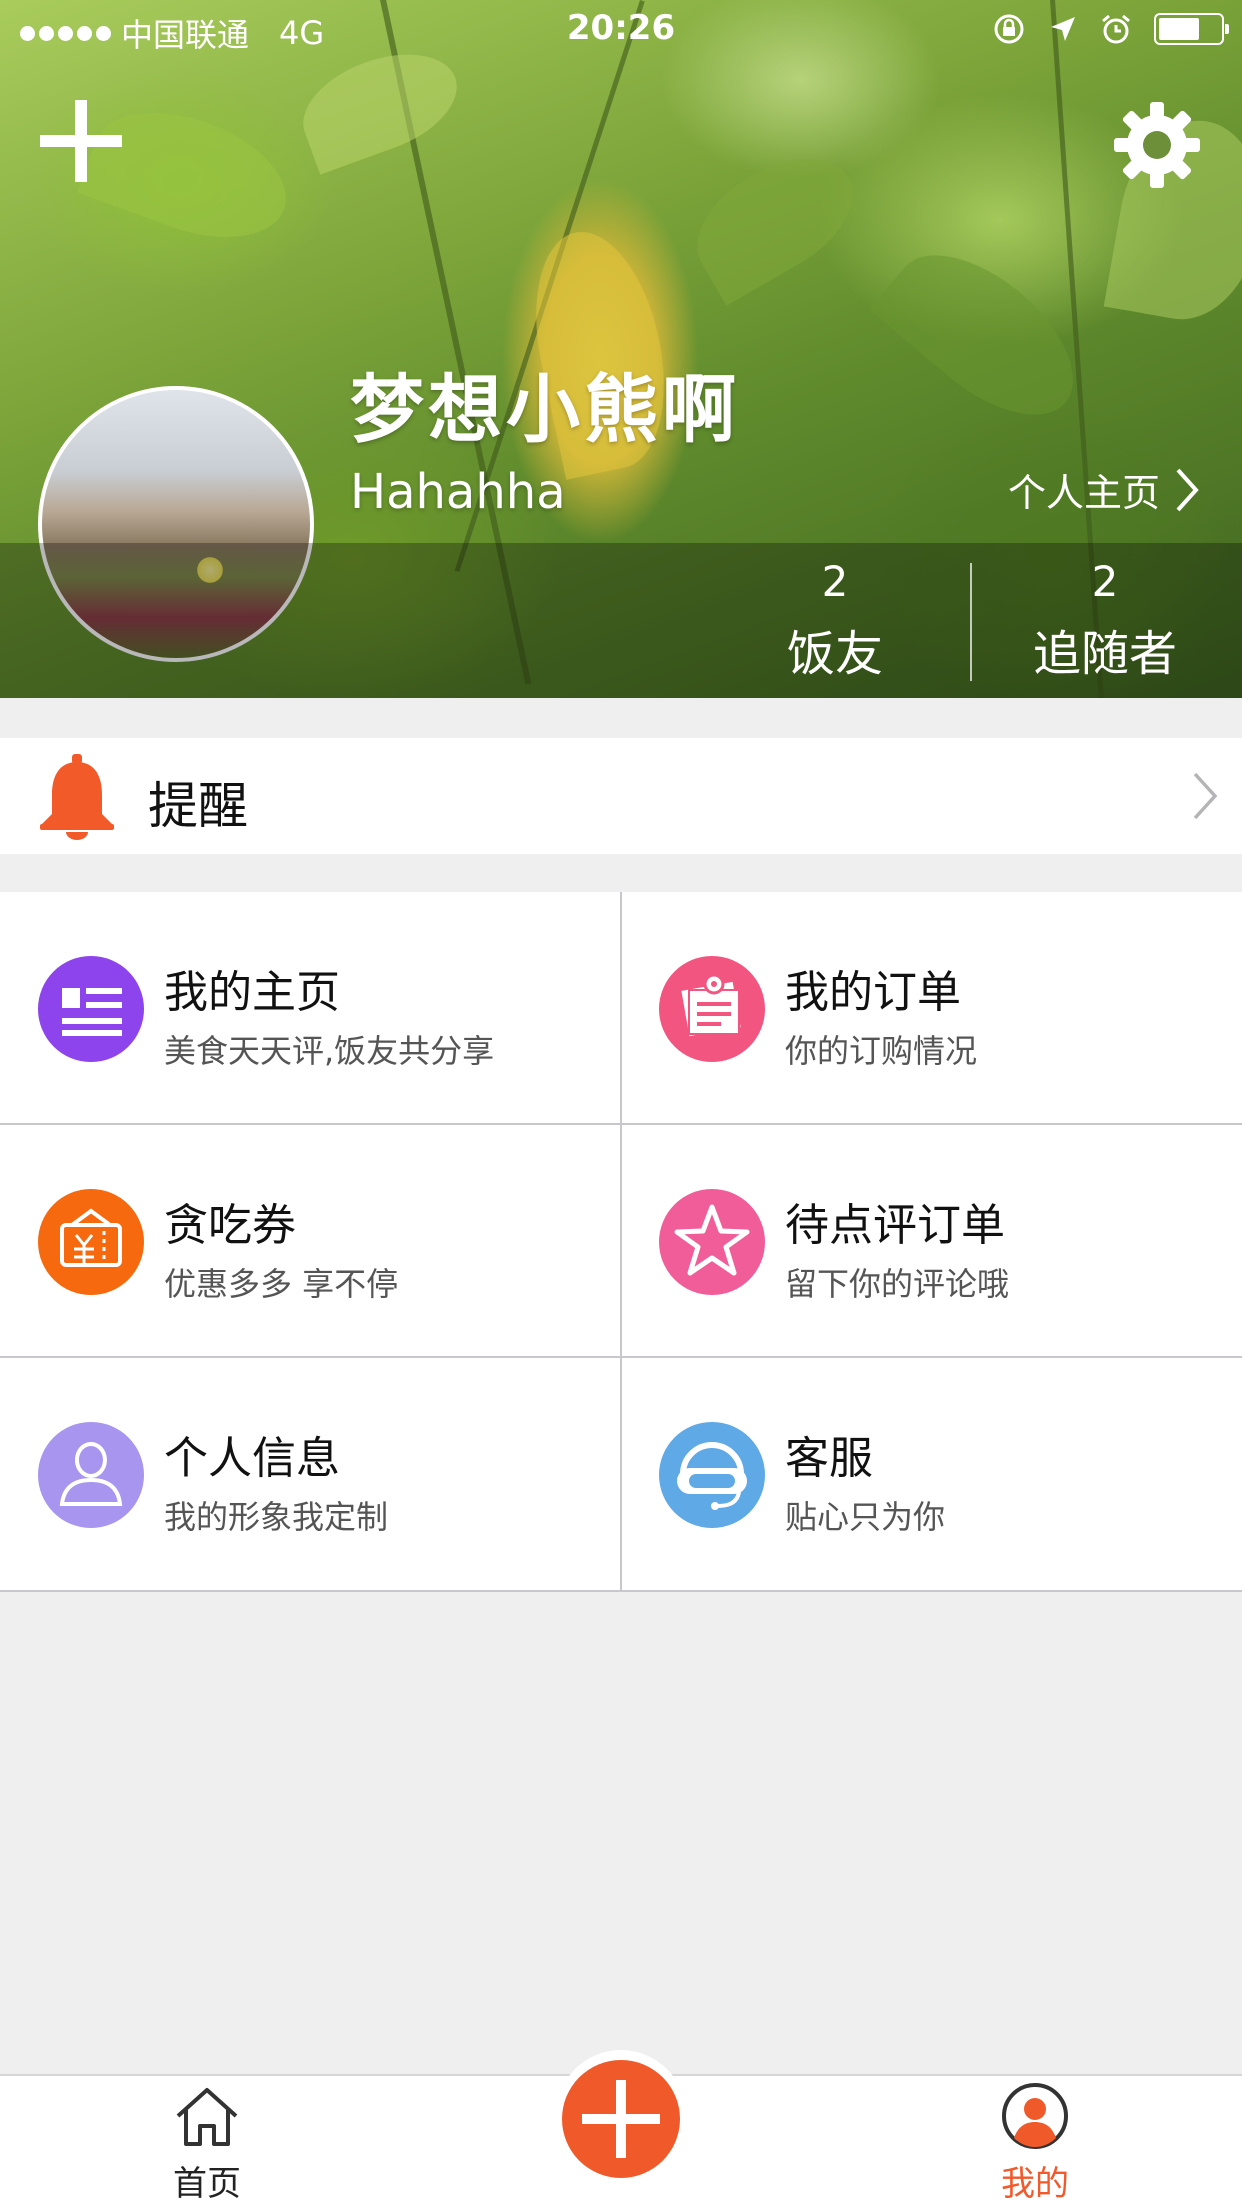 The height and width of the screenshot is (2208, 1242). What do you see at coordinates (458, 492) in the screenshot?
I see `signature: Hahahha` at bounding box center [458, 492].